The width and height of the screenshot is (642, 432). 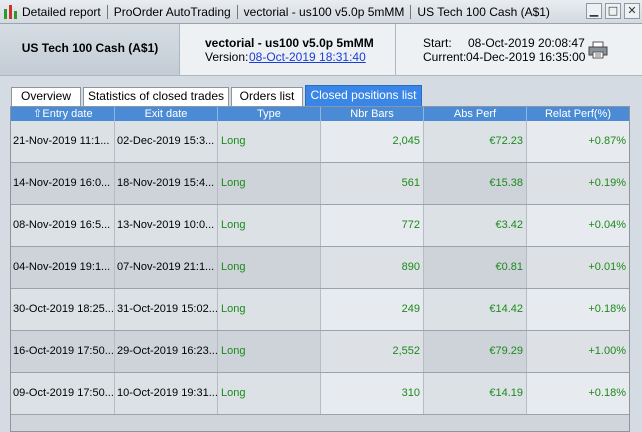 I want to click on abs-perf-cell: €15.38, so click(x=475, y=183).